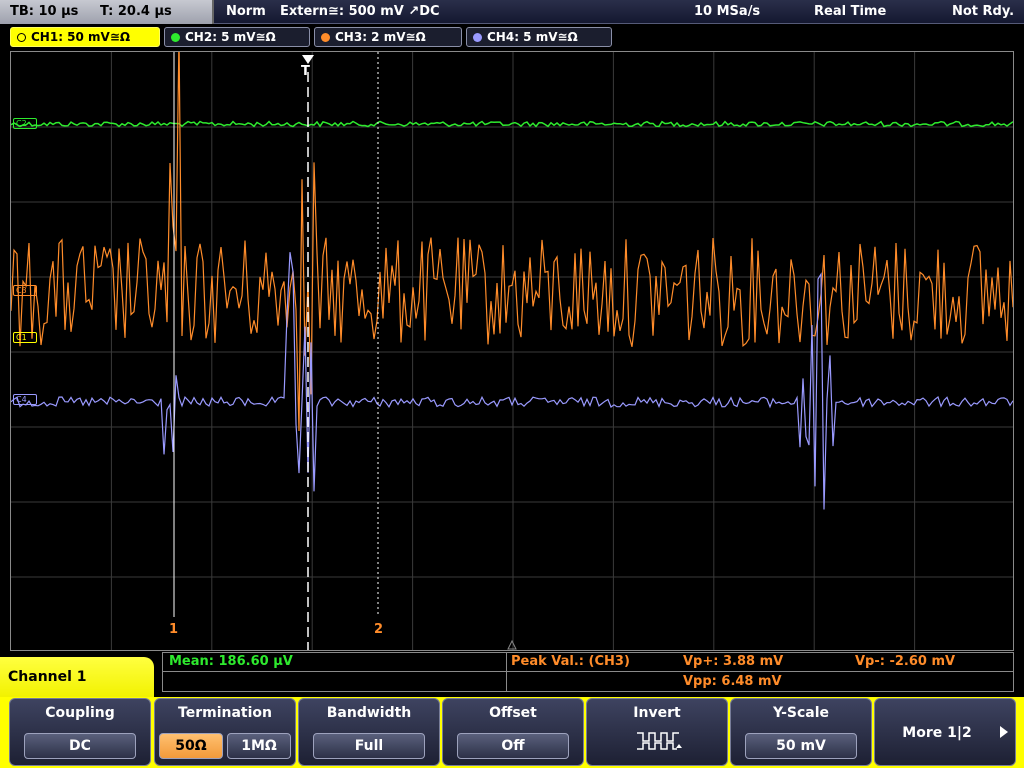 This screenshot has width=1024, height=768. Describe the element at coordinates (25, 290) in the screenshot. I see `ch3-ground-marker: C3` at that location.